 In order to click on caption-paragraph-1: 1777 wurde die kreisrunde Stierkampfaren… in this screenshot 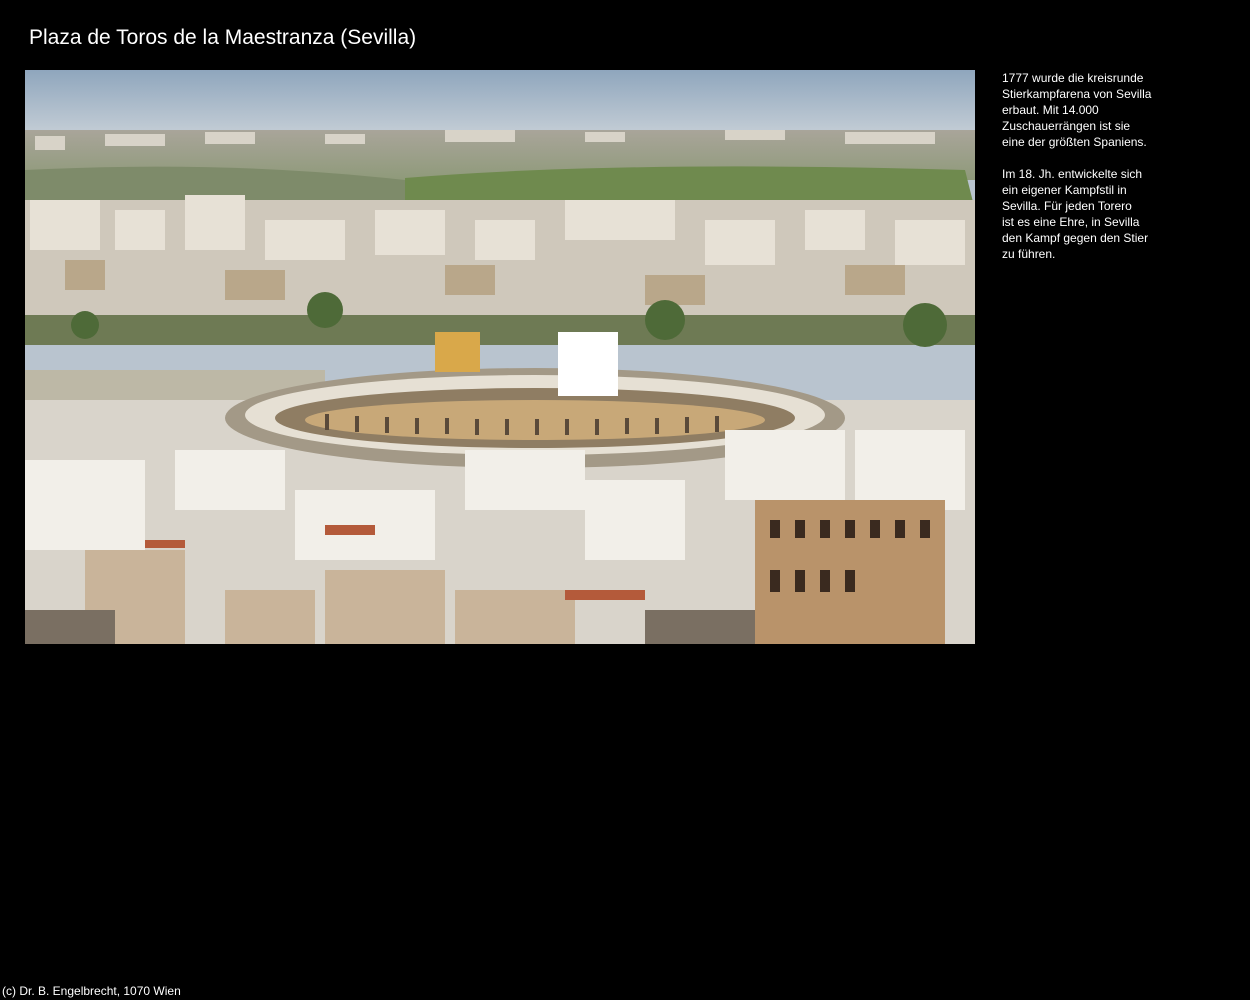, I will do `click(1077, 110)`.